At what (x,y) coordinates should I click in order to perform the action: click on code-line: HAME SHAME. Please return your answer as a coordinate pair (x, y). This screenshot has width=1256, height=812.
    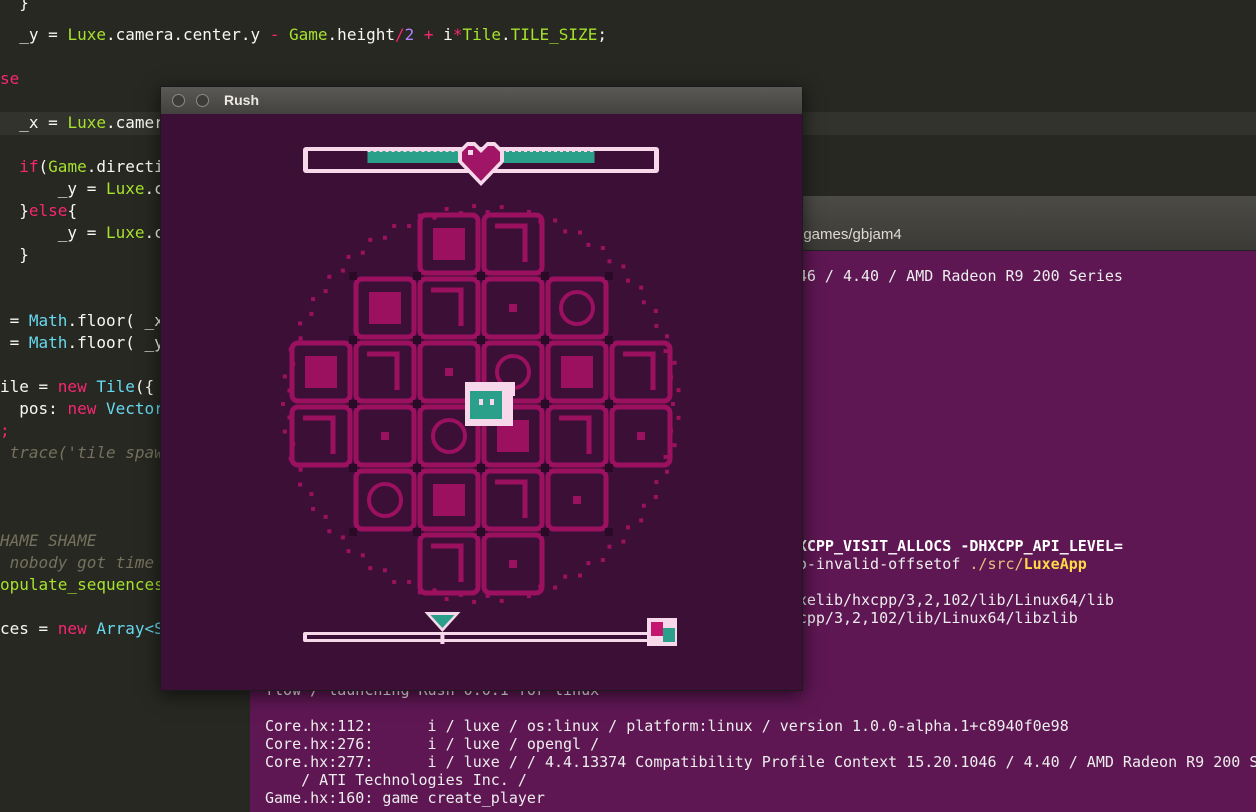
    Looking at the image, I should click on (48, 540).